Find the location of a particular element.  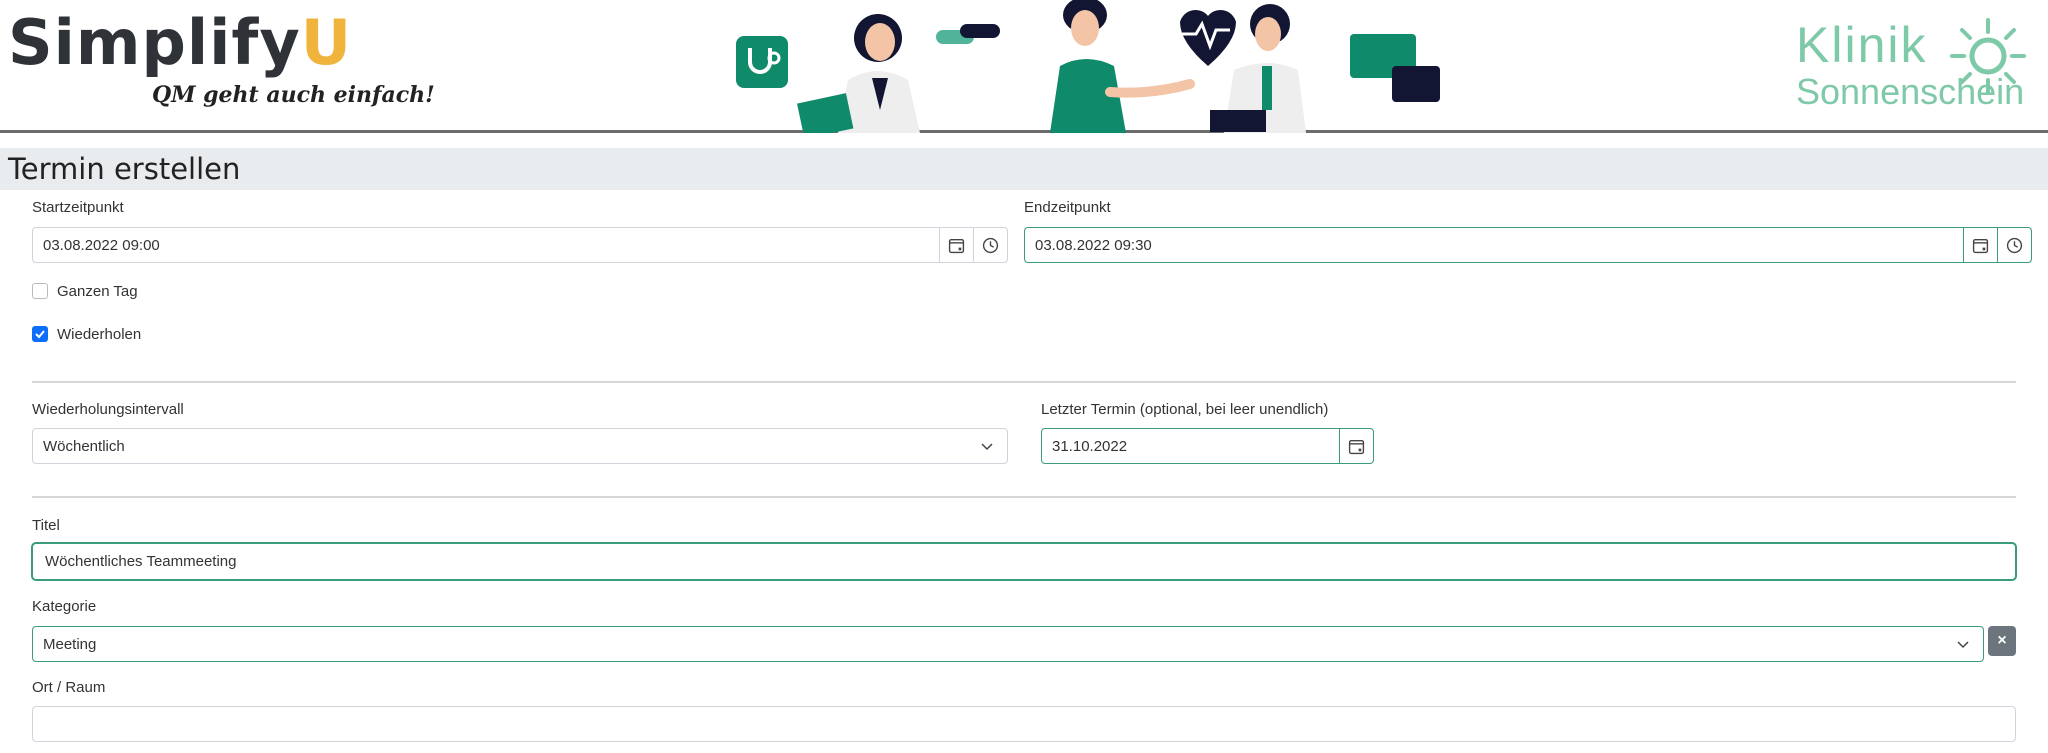

interval-label: Wiederholungsintervall is located at coordinates (108, 409).